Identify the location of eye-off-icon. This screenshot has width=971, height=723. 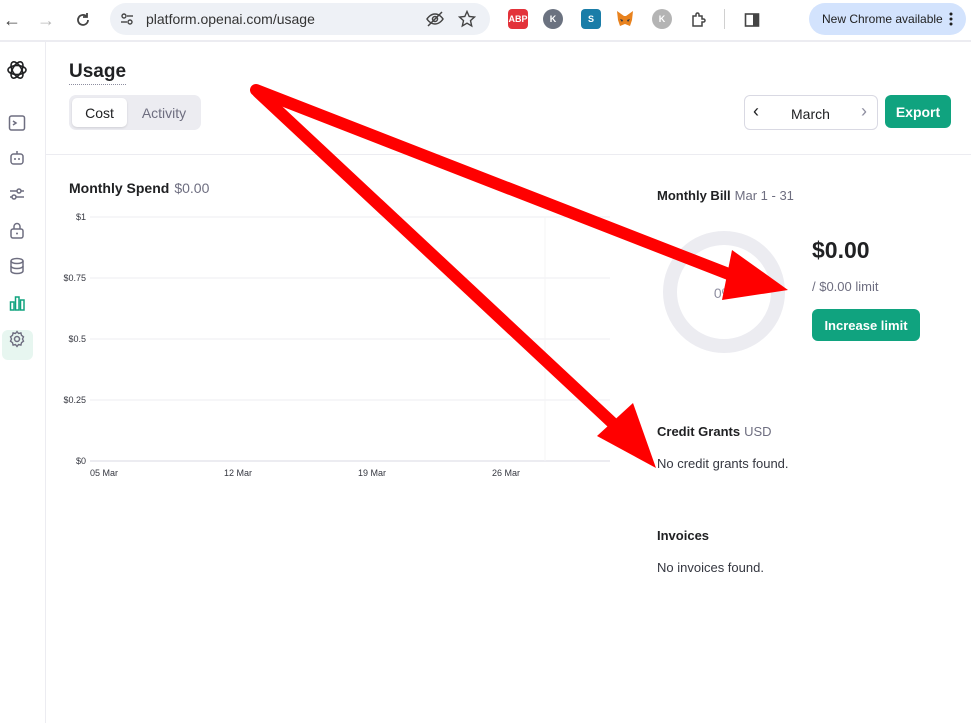
(435, 19).